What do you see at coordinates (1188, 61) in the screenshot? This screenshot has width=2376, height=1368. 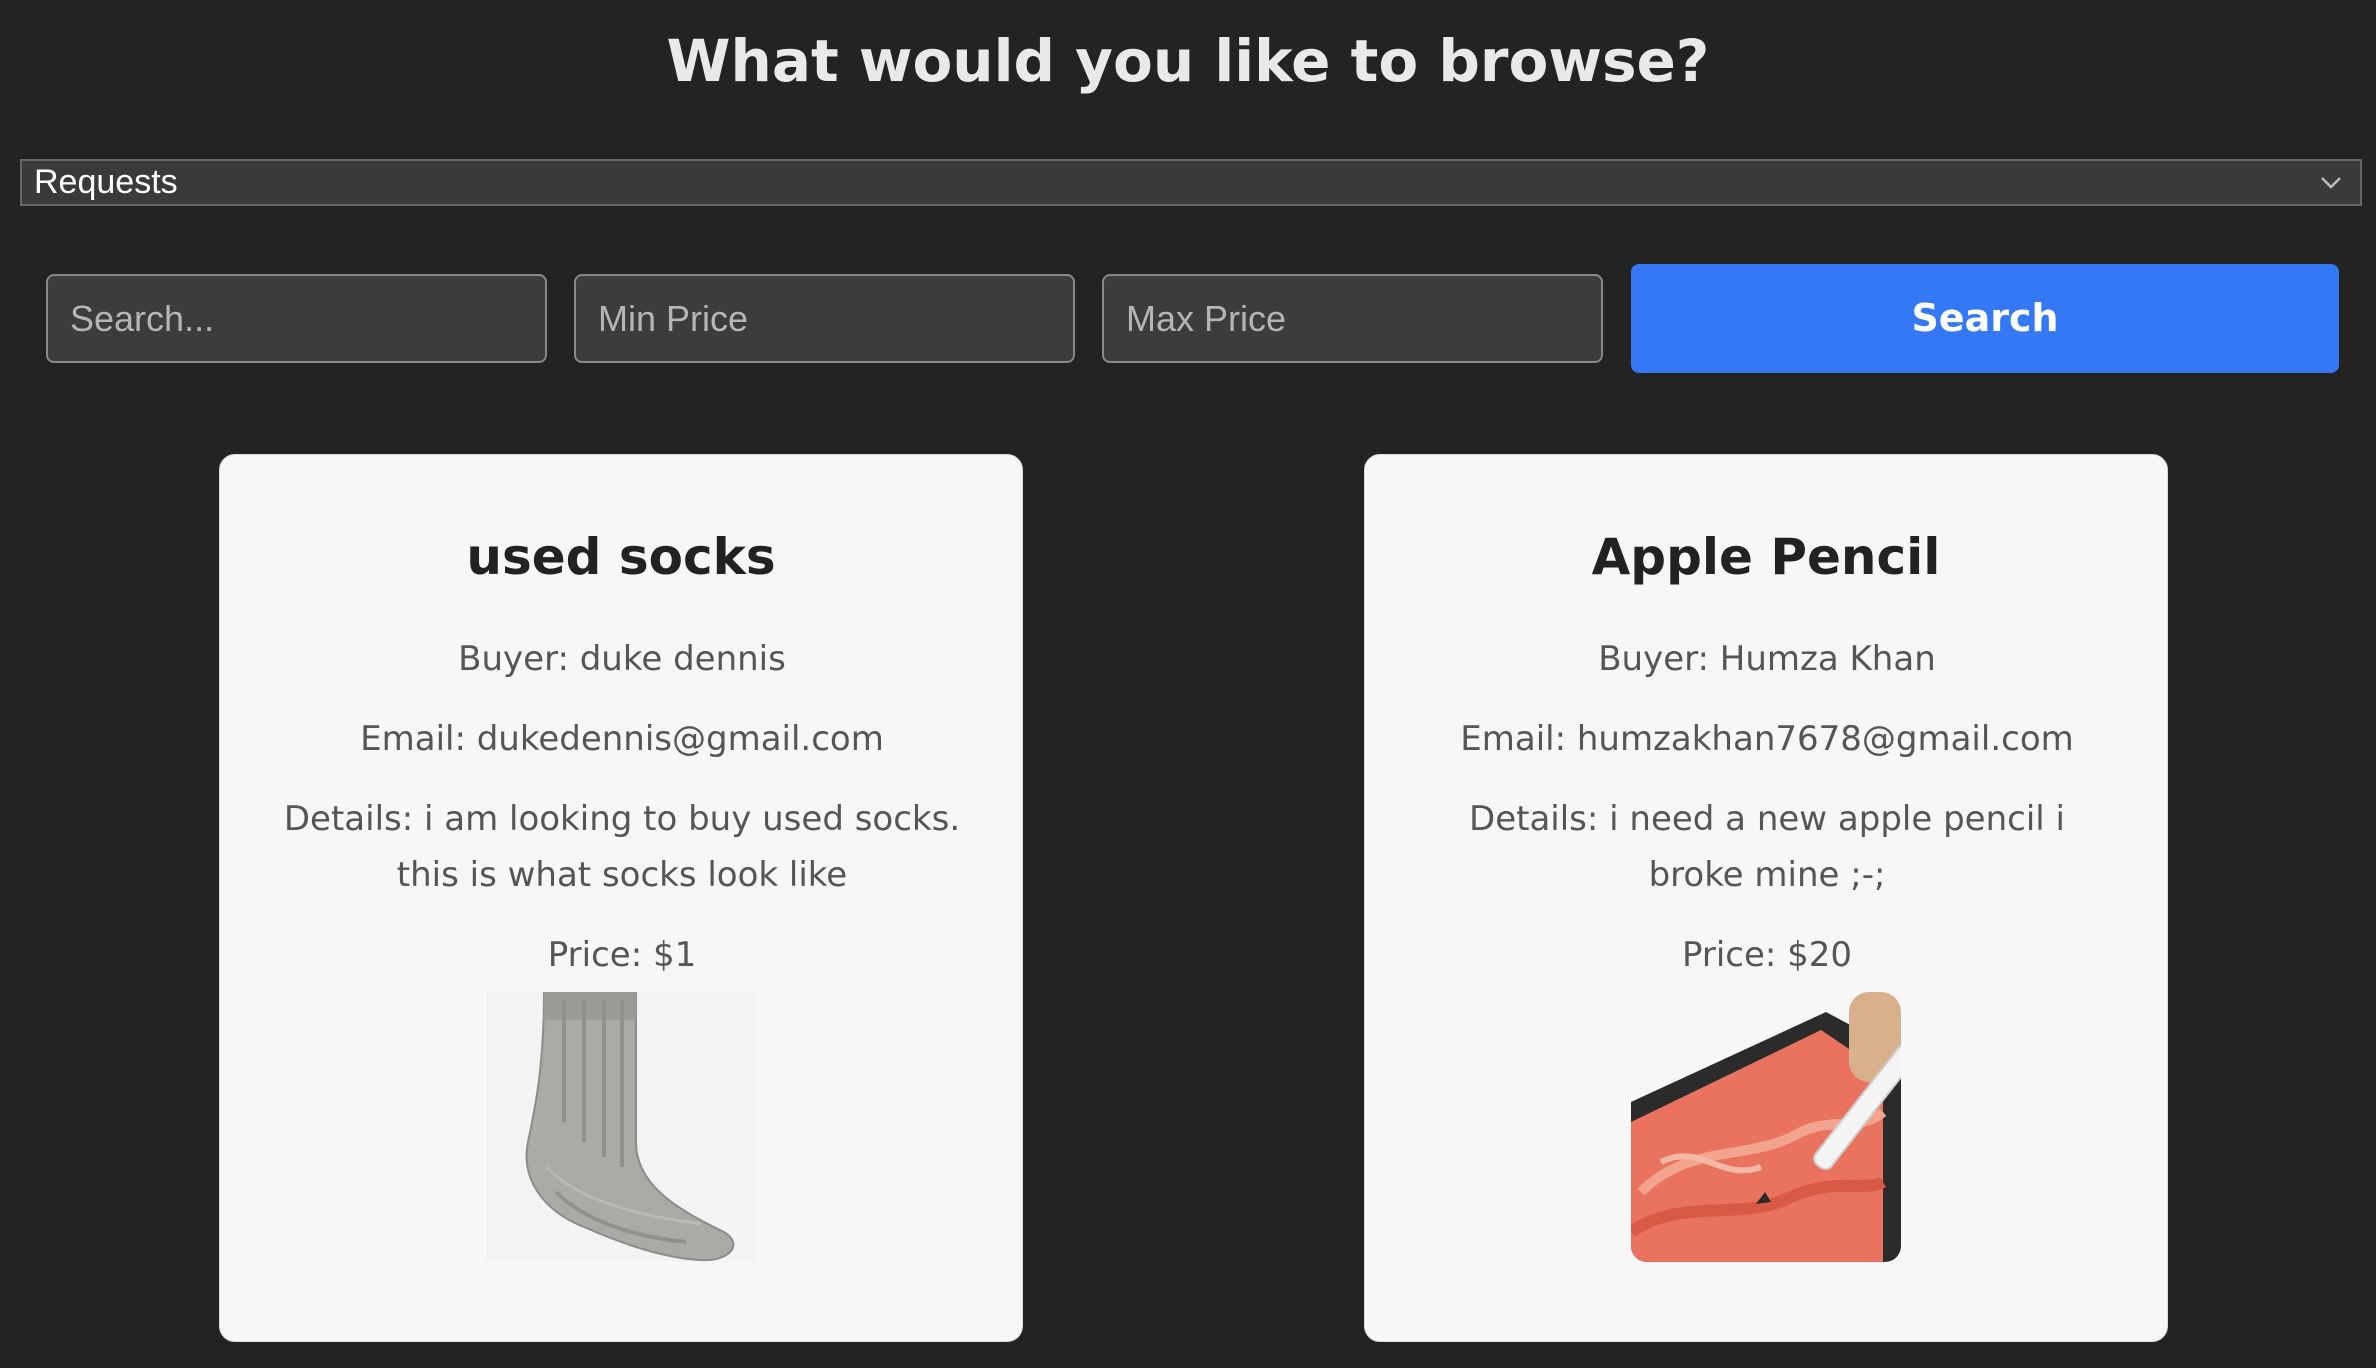 I see `page-title: What would you like to browse?` at bounding box center [1188, 61].